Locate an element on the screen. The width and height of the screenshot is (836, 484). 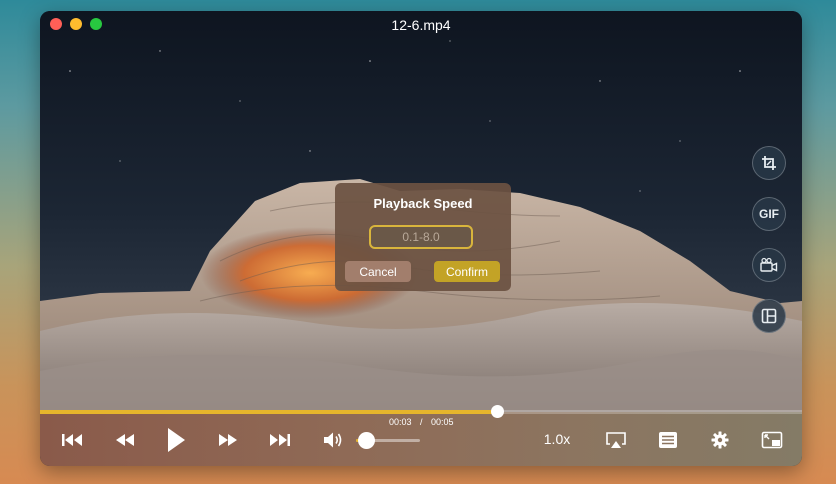
playlist-icon is located at coordinates (668, 440).